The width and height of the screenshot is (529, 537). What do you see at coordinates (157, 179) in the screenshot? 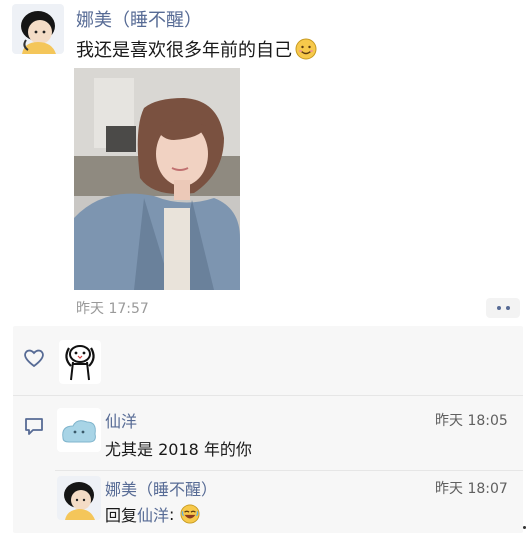
I see `post-photo` at bounding box center [157, 179].